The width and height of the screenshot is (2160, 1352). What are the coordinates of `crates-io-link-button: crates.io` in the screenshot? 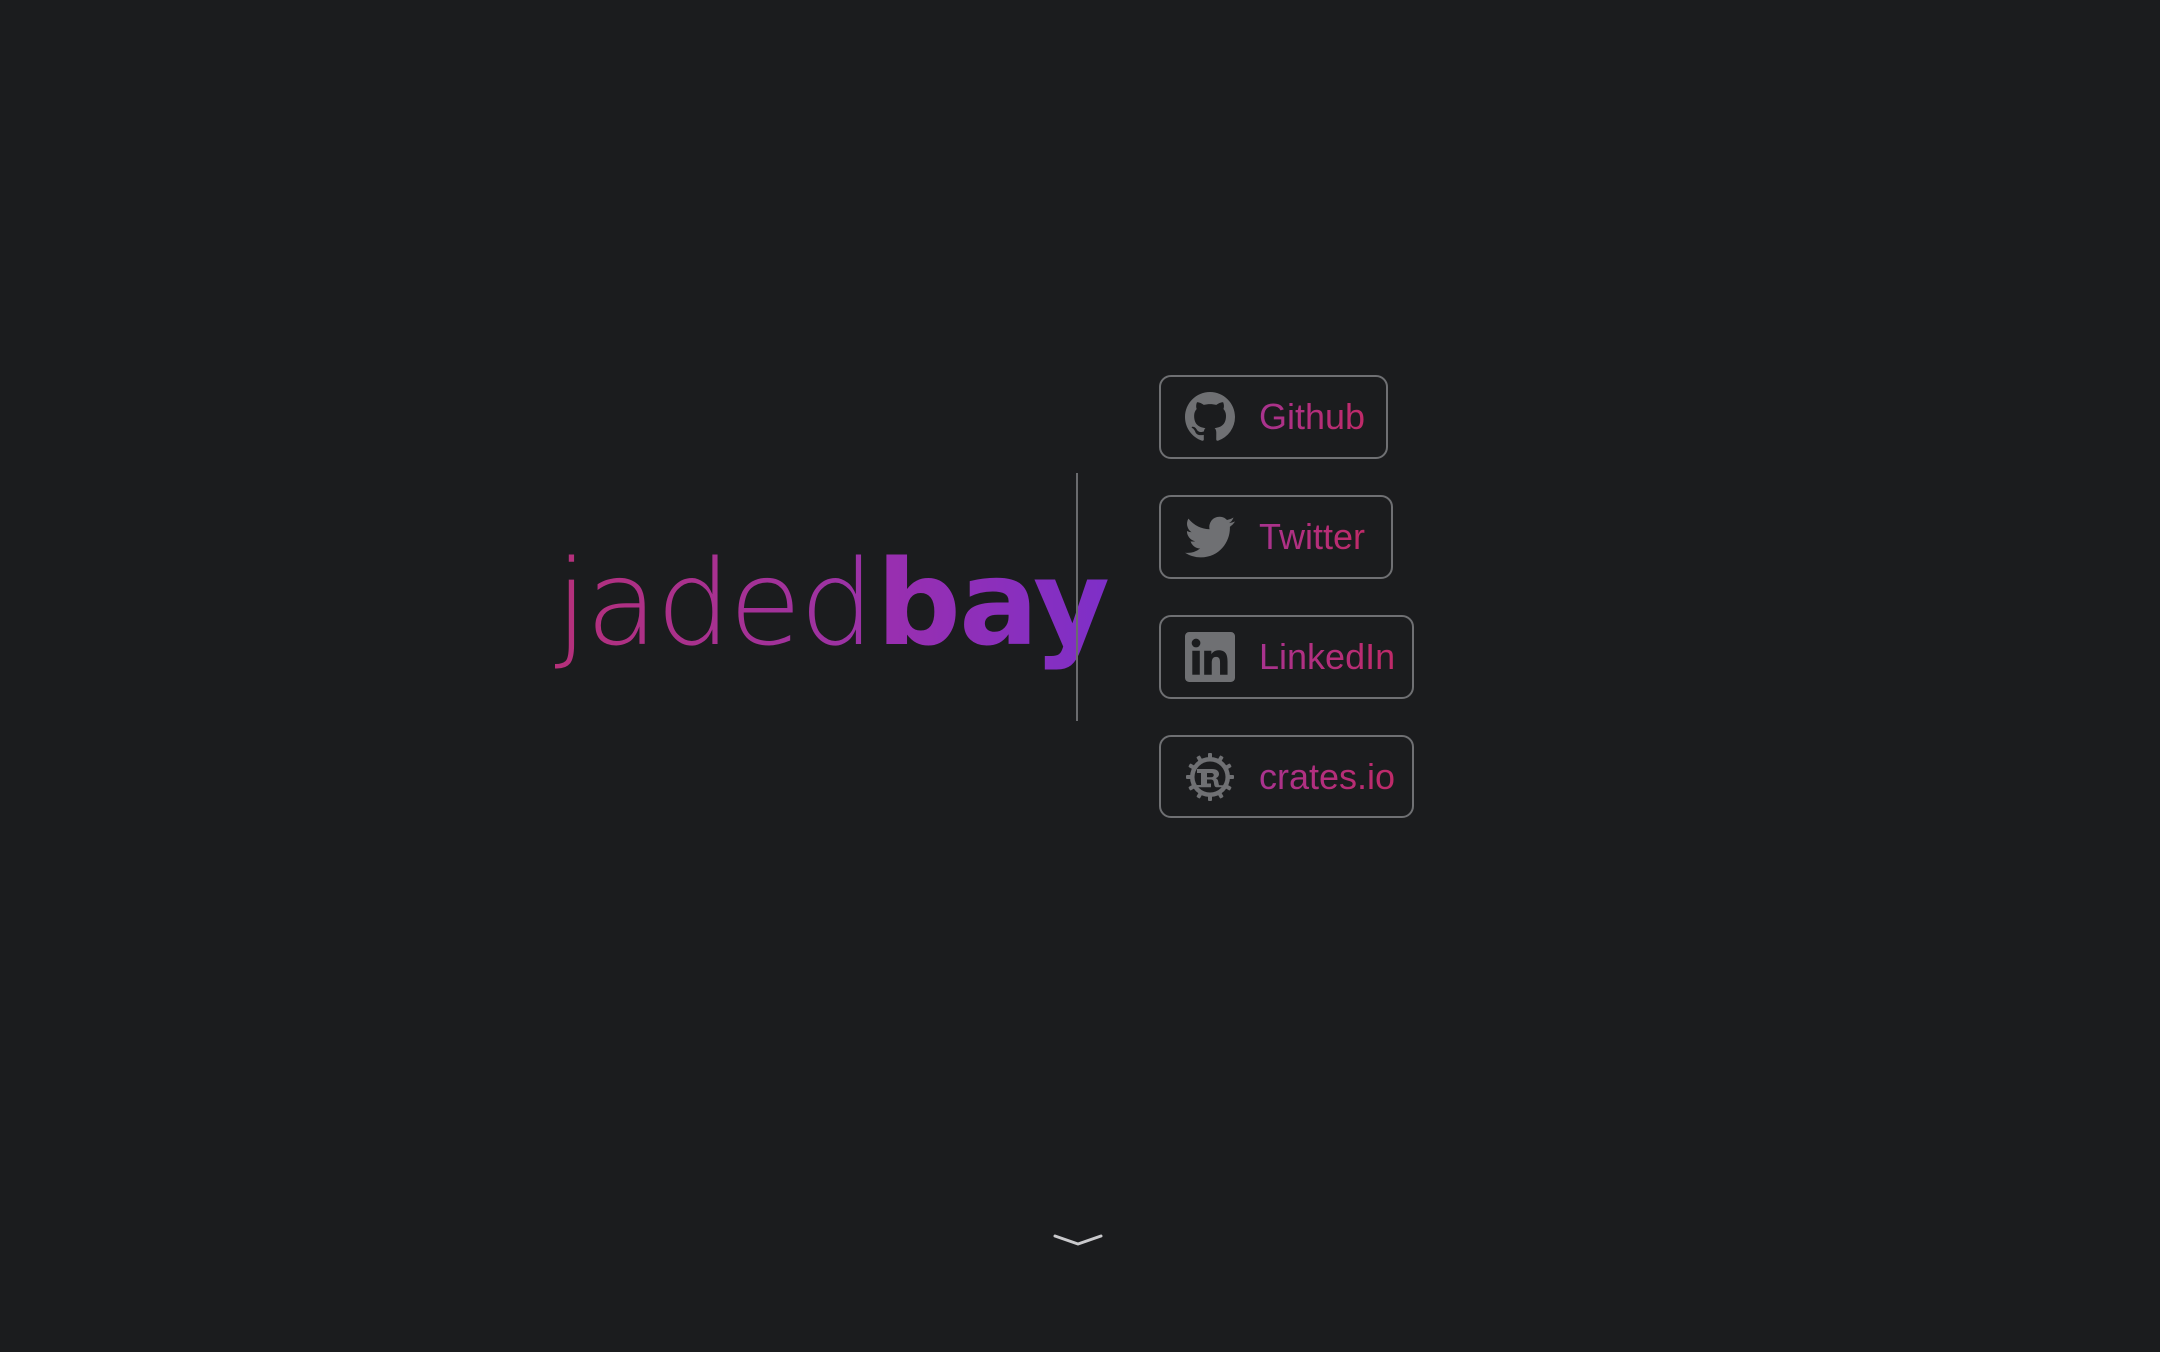 It's located at (1286, 776).